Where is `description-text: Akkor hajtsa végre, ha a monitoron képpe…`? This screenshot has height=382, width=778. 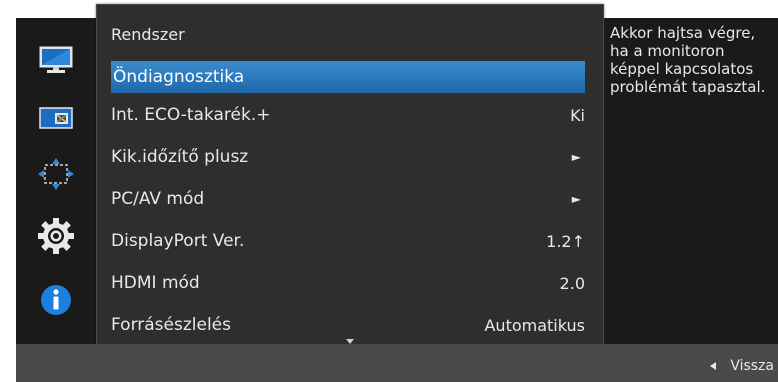
description-text: Akkor hajtsa végre, ha a monitoron képpe… is located at coordinates (688, 60).